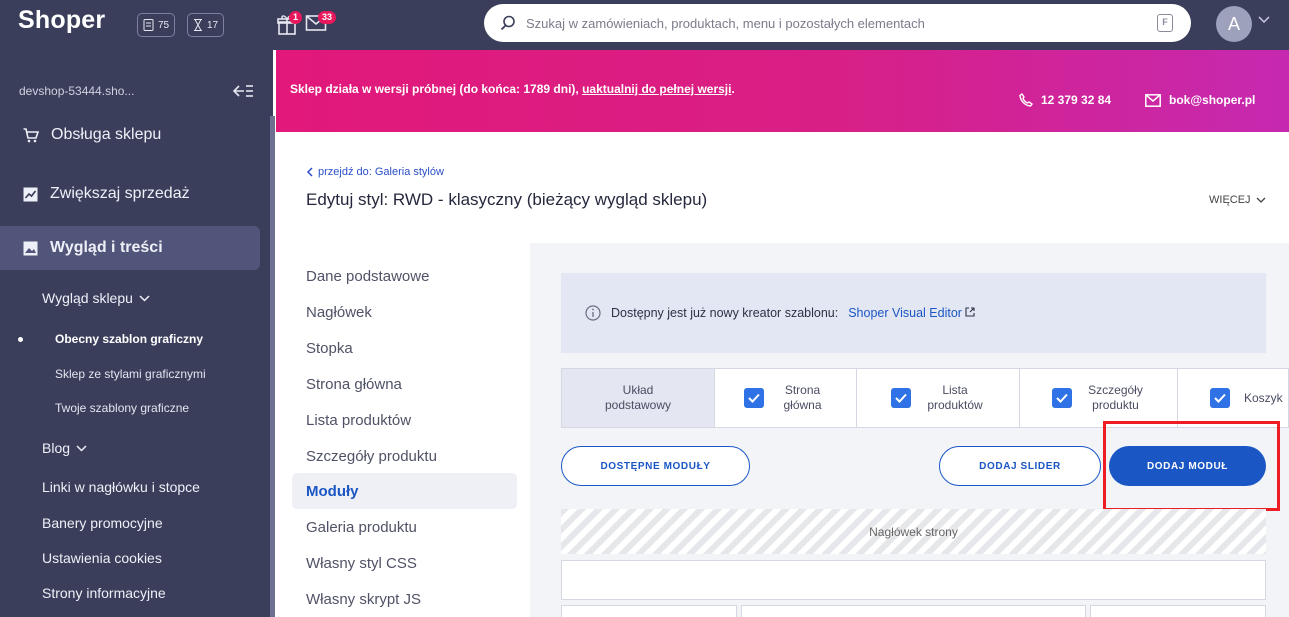 The height and width of the screenshot is (617, 1289). What do you see at coordinates (1191, 466) in the screenshot?
I see `red-highlight-box` at bounding box center [1191, 466].